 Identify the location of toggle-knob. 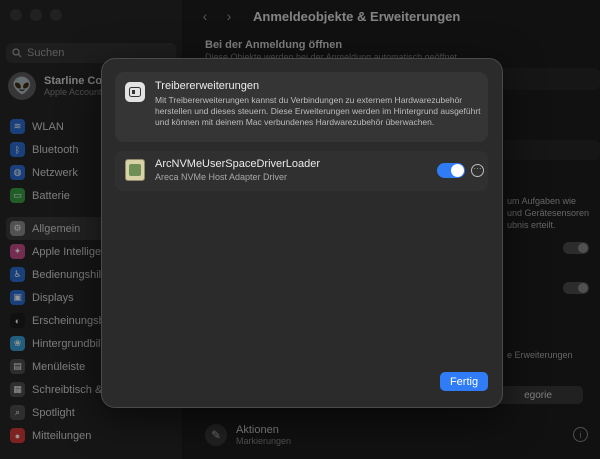
(457, 170).